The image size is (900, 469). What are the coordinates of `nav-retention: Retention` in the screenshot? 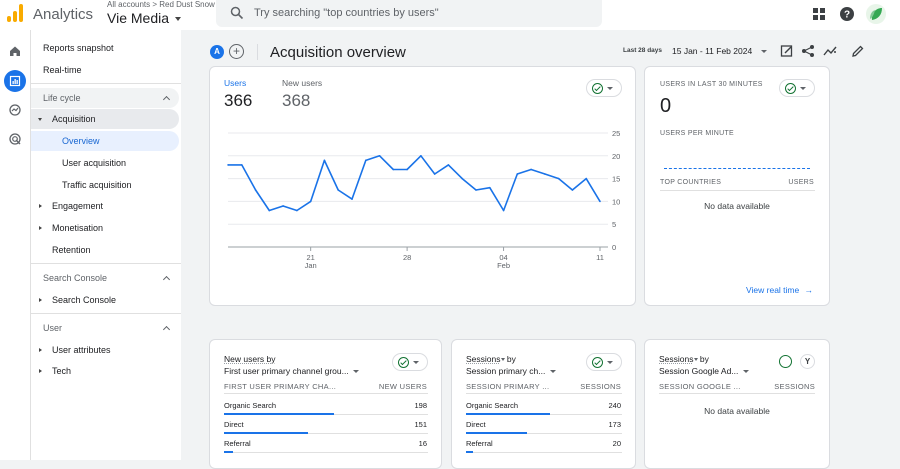 It's located at (105, 250).